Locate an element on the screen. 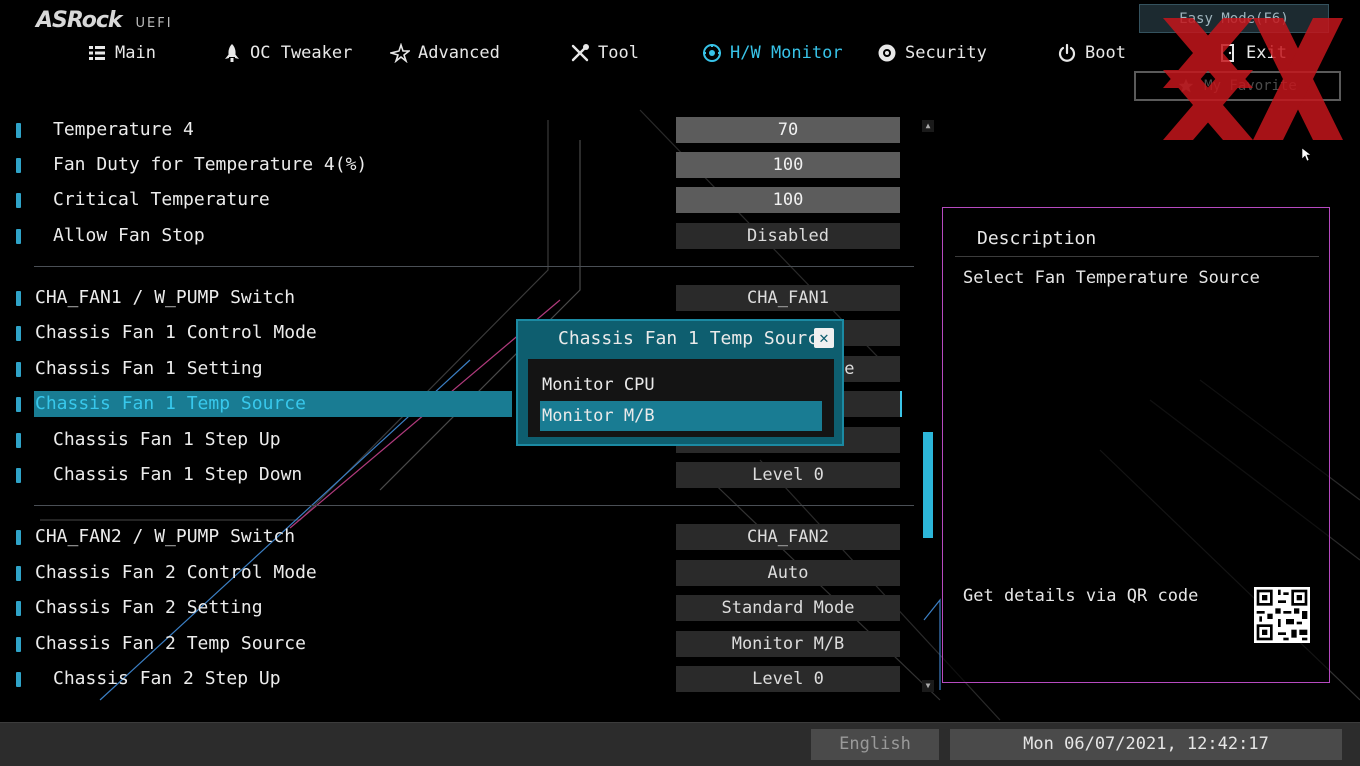 This screenshot has width=1360, height=766. tab-security-label: Security is located at coordinates (946, 53).